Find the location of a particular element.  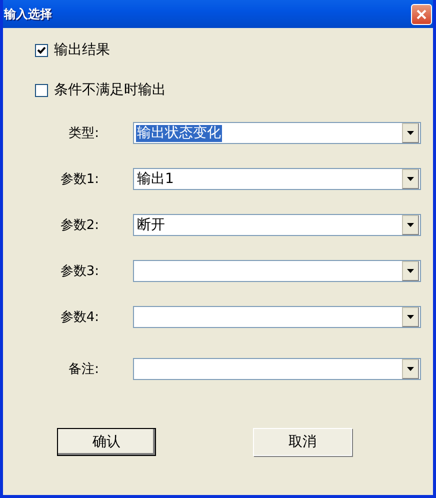

dropdown-value: 断开 is located at coordinates (151, 225).